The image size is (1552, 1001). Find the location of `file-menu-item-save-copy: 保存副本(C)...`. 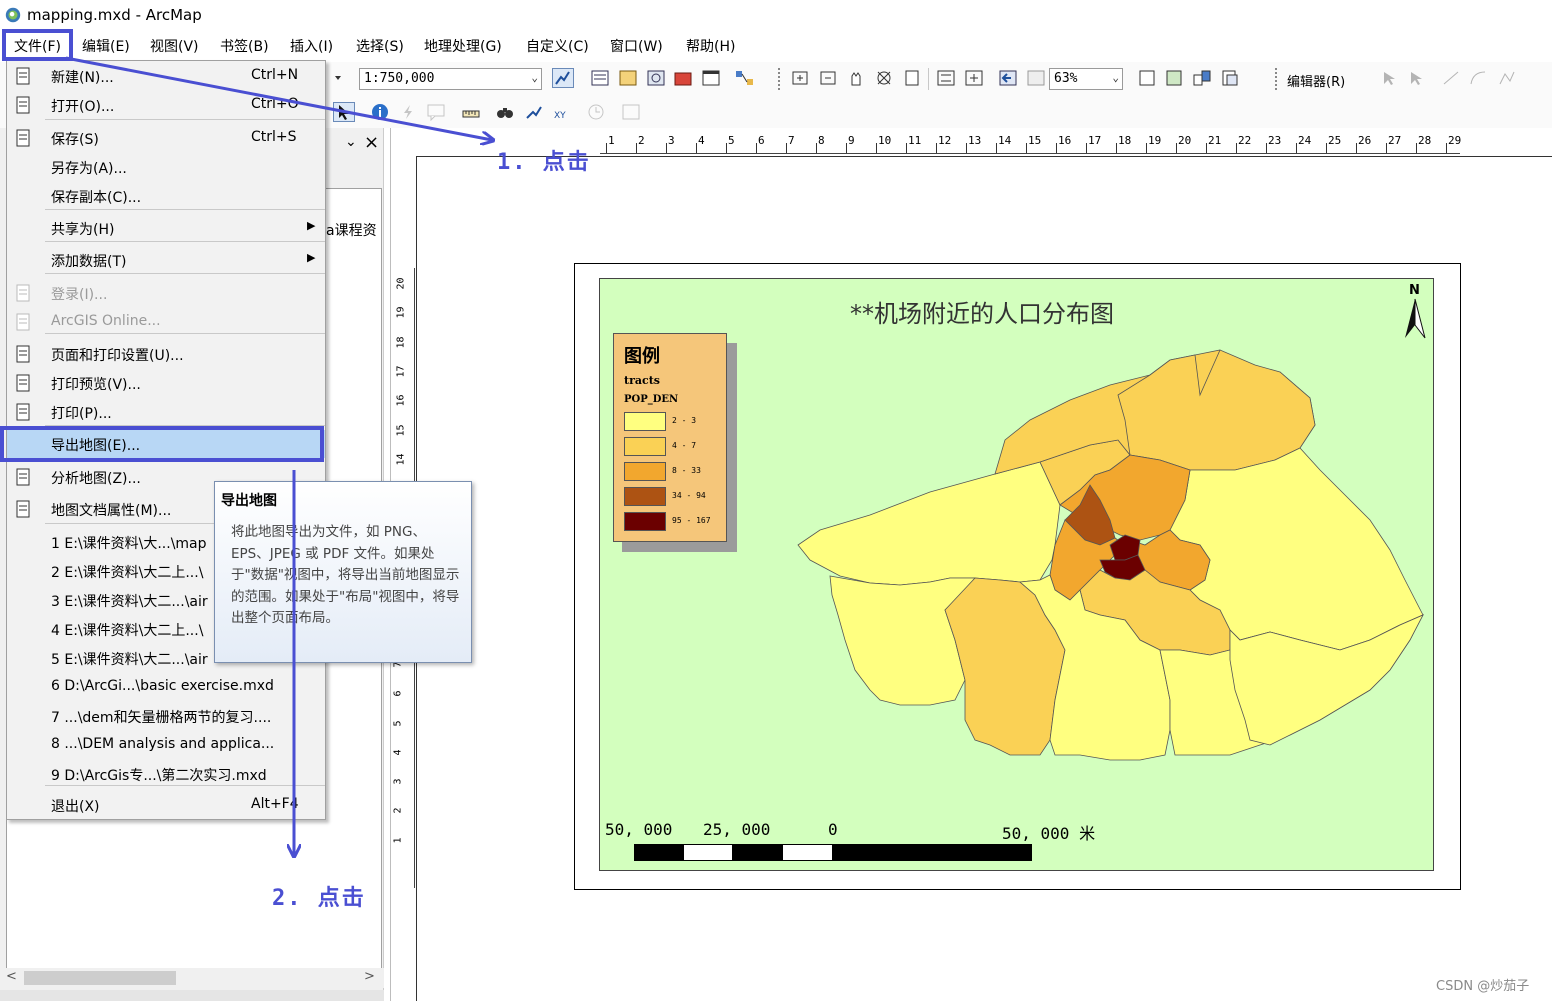

file-menu-item-save-copy: 保存副本(C)... is located at coordinates (166, 196).